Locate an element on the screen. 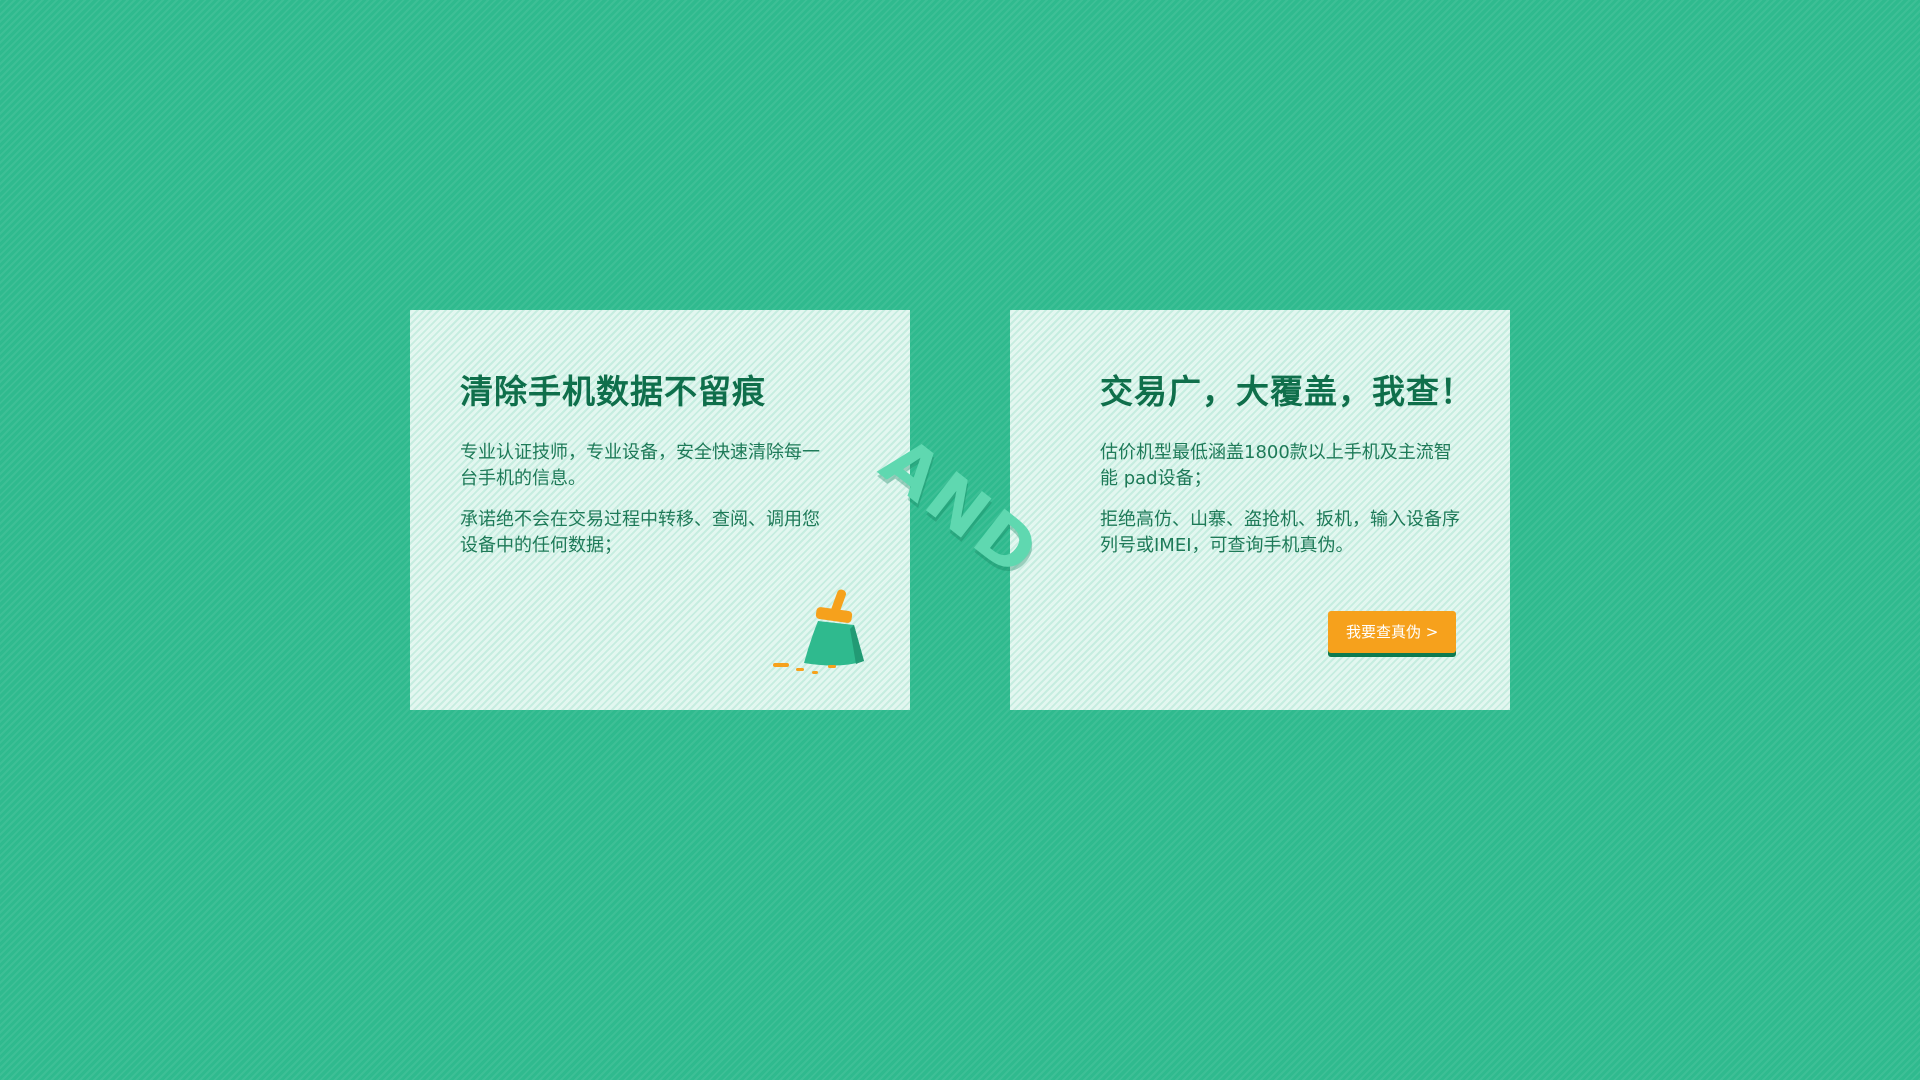  broom-icon is located at coordinates (818, 631).